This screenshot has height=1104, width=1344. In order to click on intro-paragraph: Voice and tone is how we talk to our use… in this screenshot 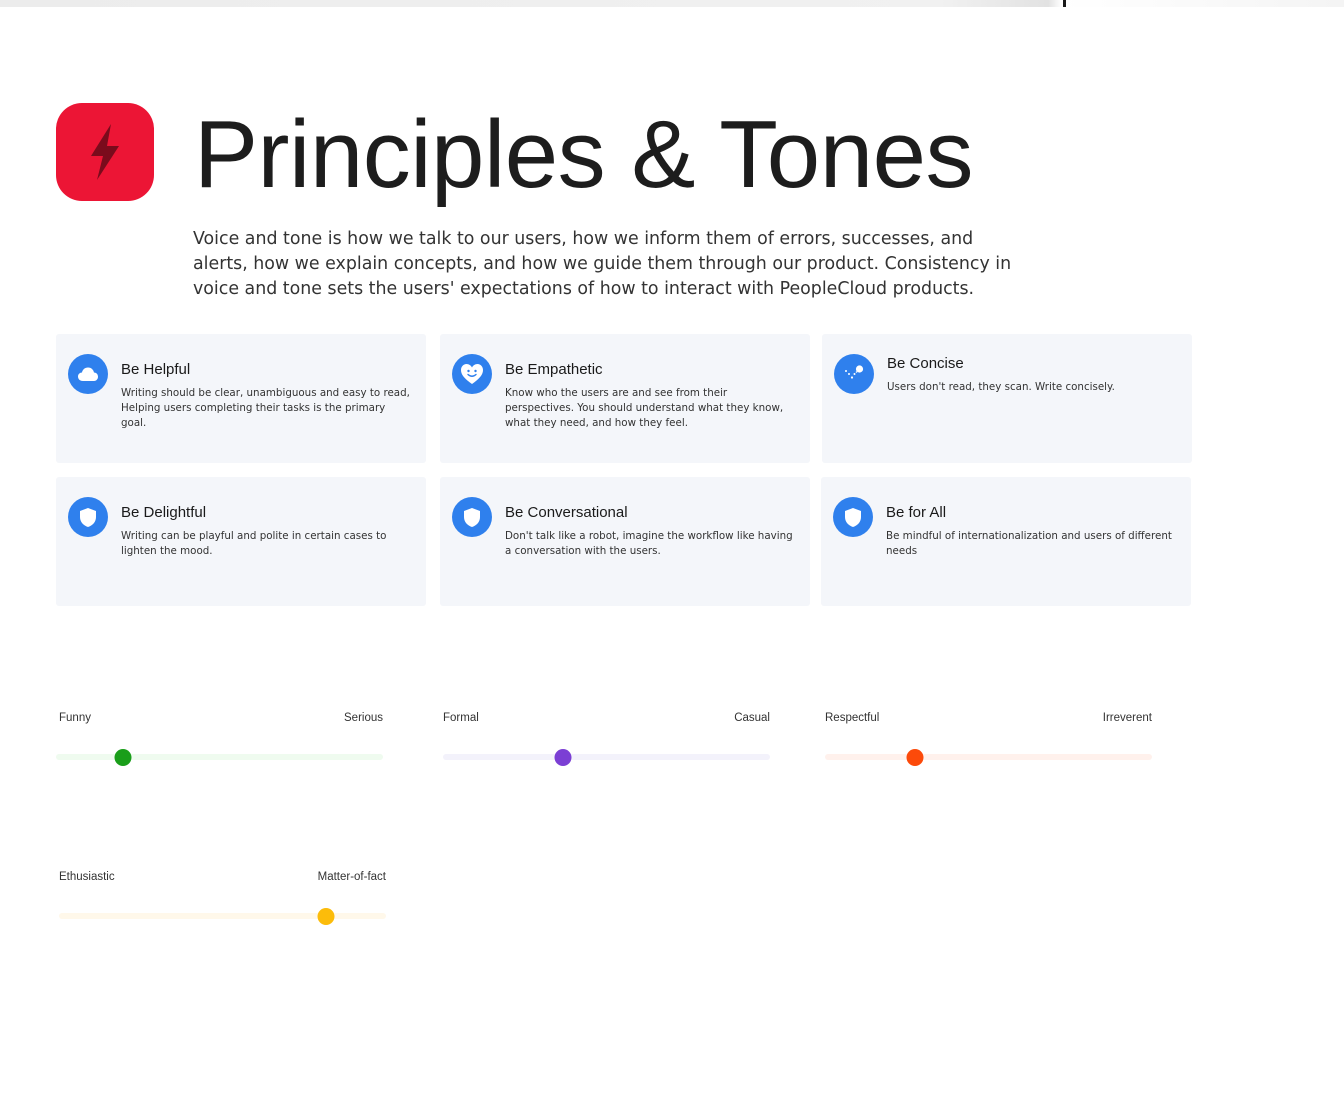, I will do `click(602, 264)`.